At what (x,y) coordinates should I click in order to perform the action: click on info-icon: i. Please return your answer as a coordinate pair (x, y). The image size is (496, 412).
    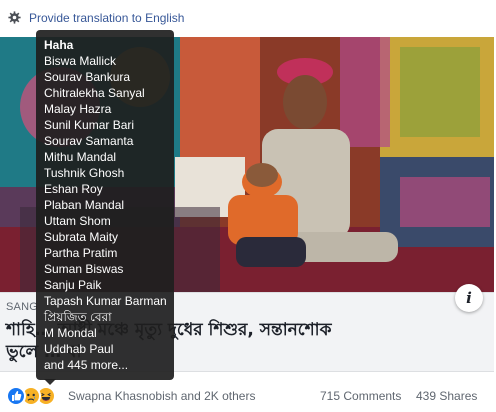
    Looking at the image, I should click on (469, 298).